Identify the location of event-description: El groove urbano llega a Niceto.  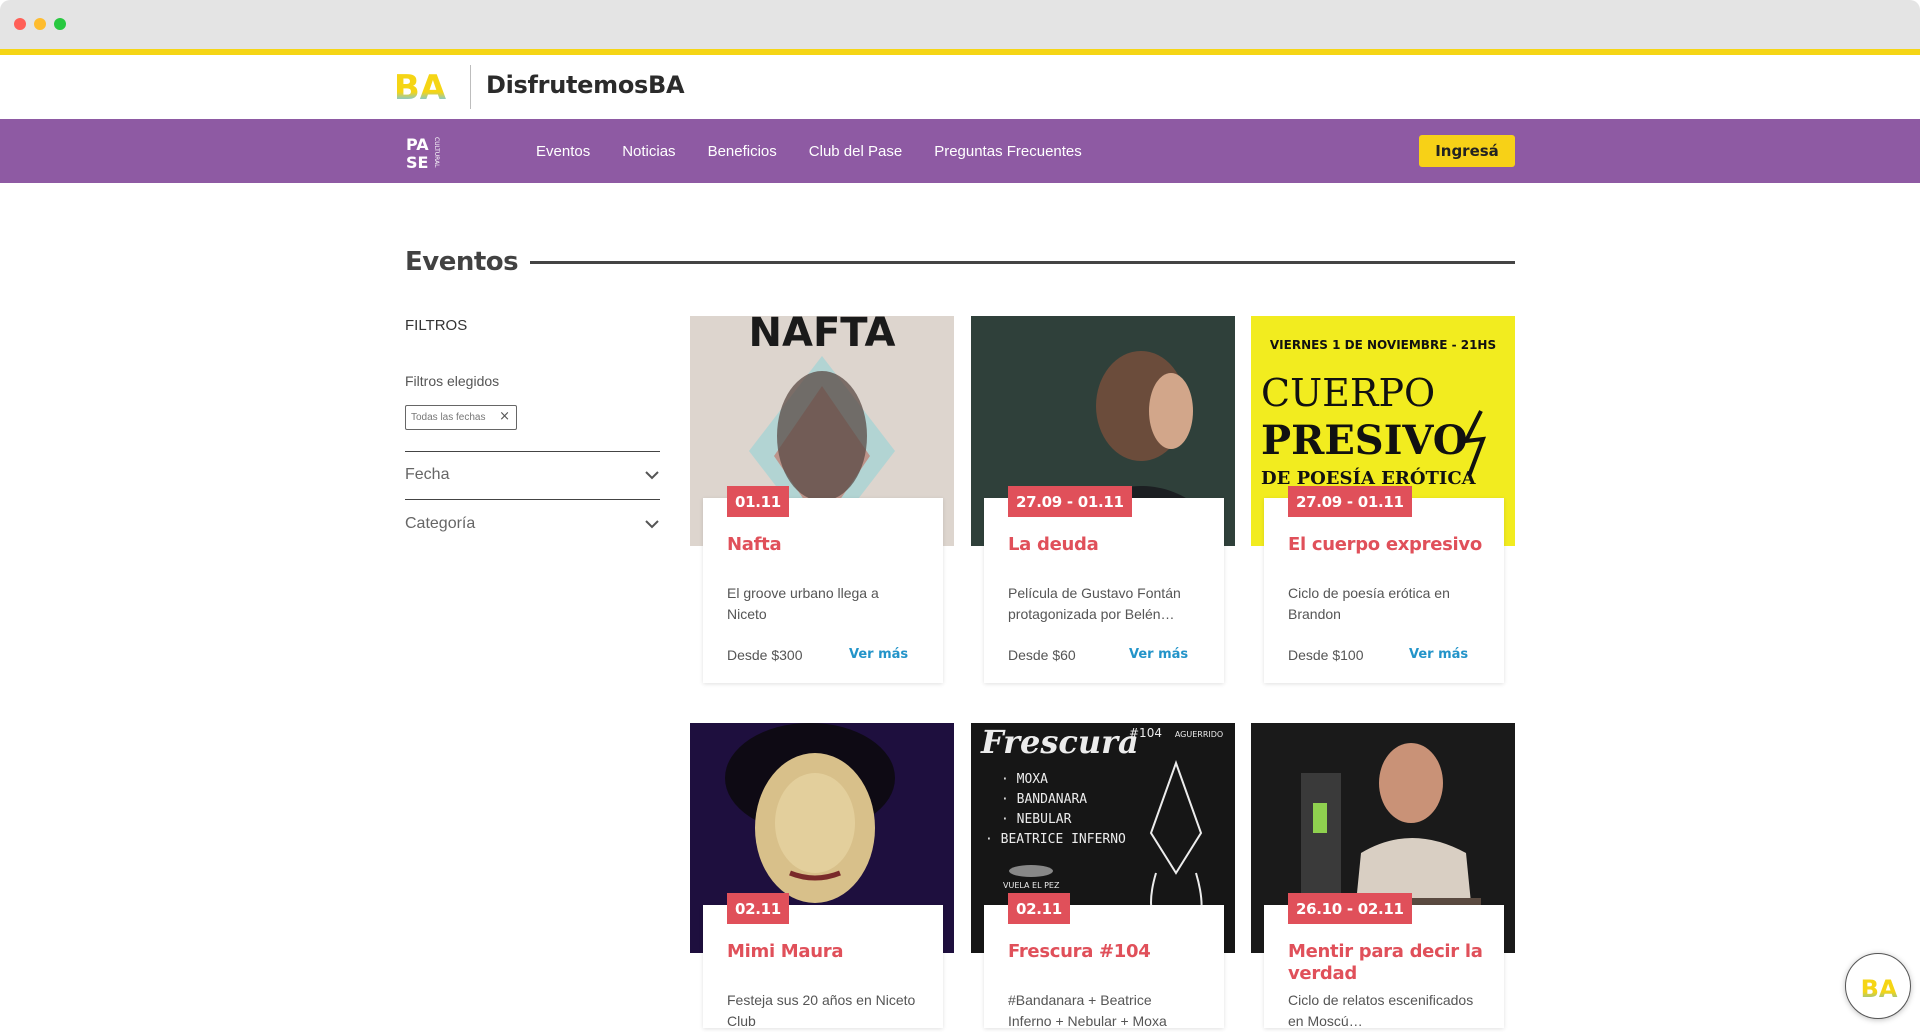
(803, 603).